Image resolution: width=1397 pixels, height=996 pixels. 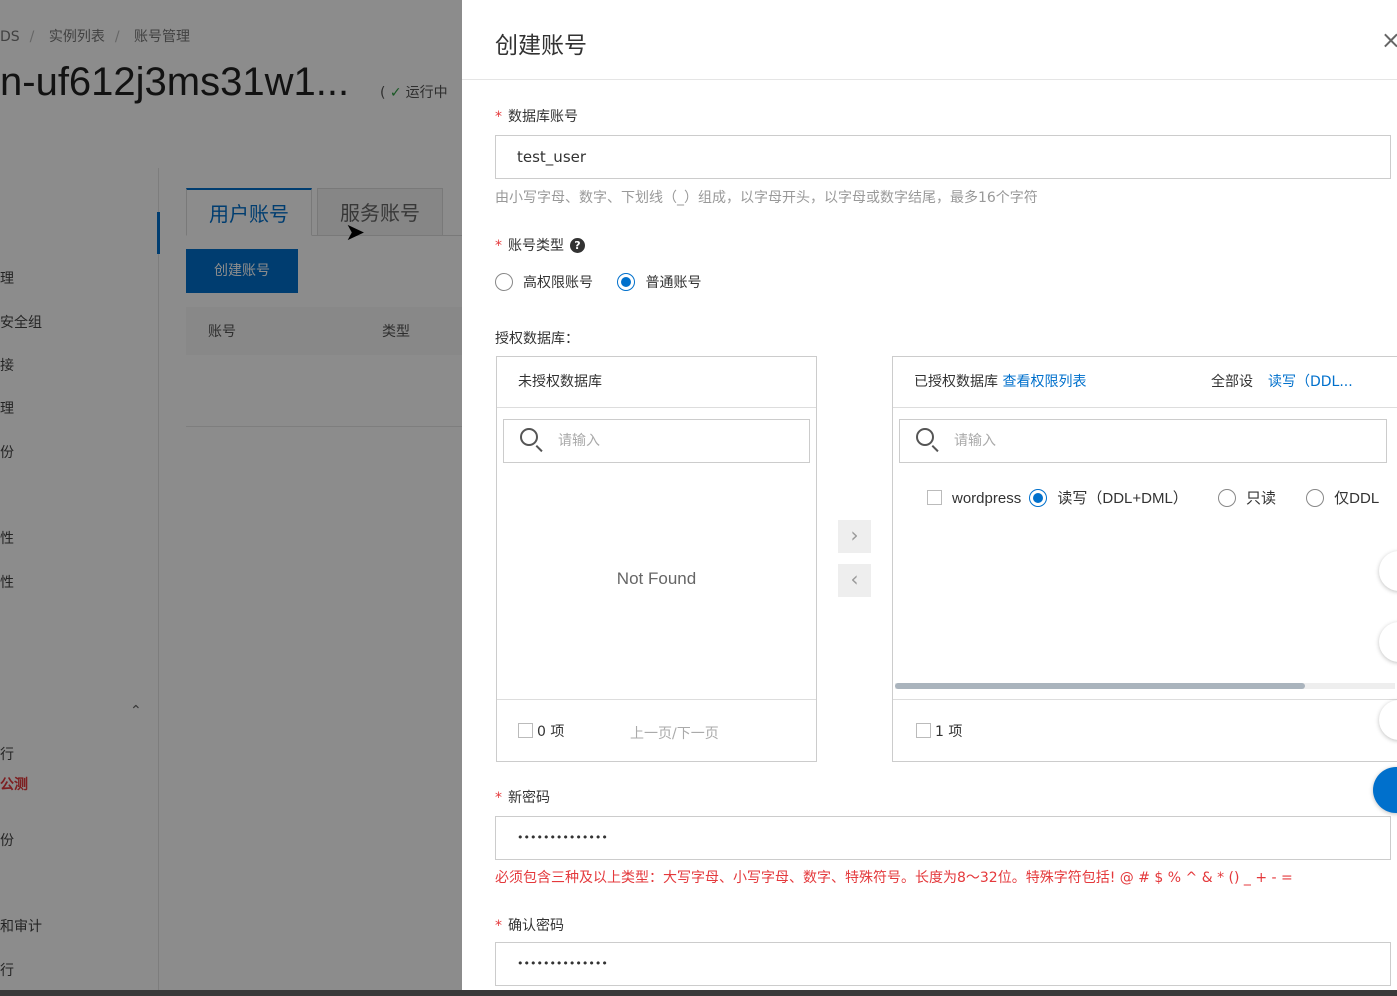 I want to click on pager-links: 上一页/下一页, so click(x=674, y=733).